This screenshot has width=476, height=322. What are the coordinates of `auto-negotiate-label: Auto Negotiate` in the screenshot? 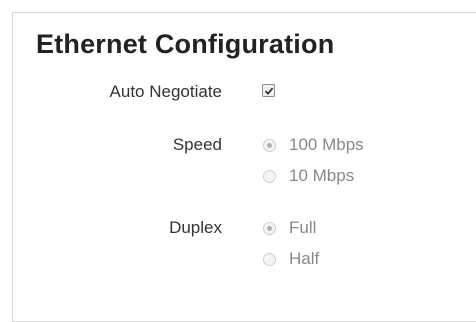 It's located at (165, 91).